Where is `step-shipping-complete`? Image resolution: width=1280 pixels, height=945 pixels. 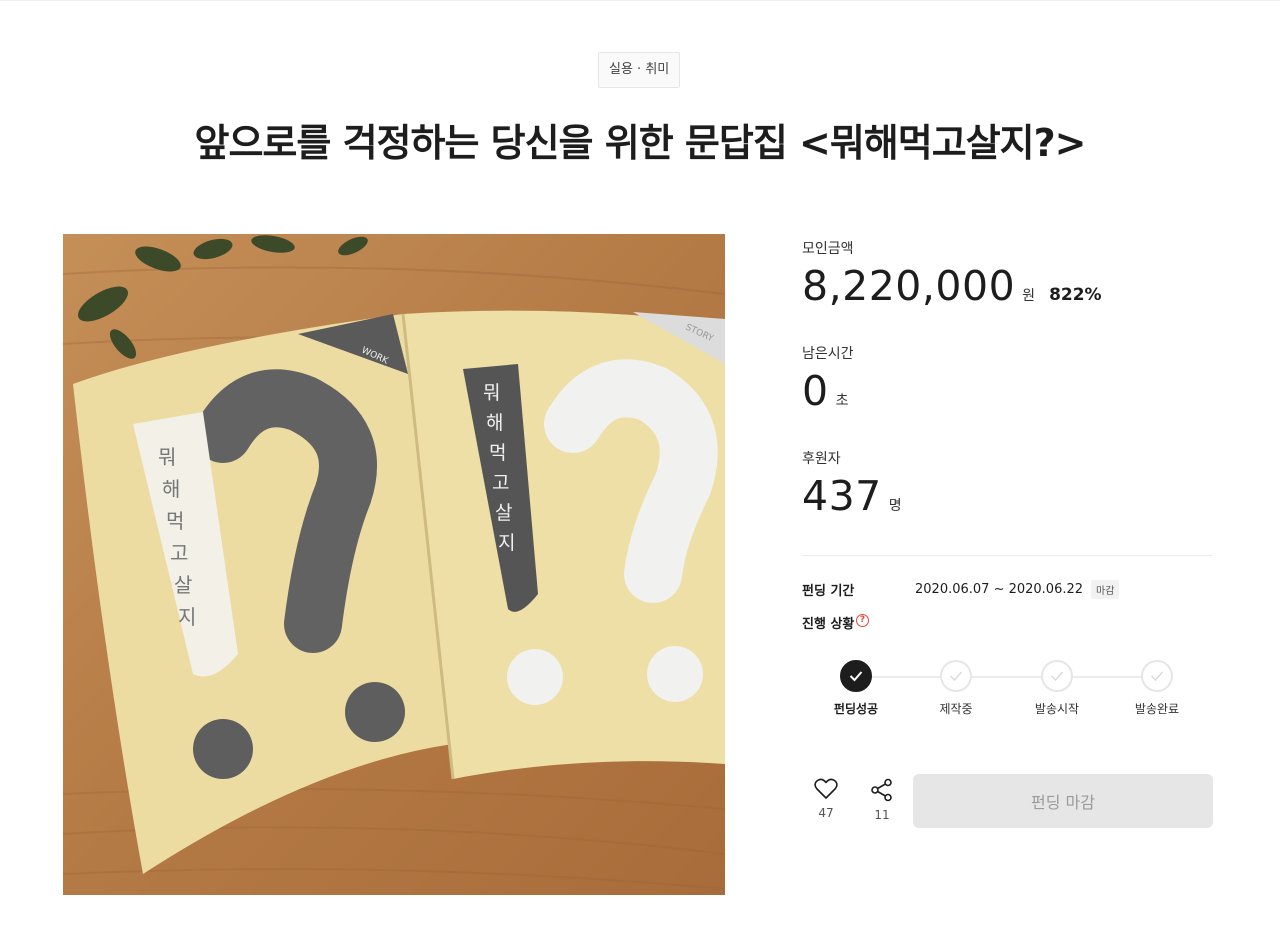
step-shipping-complete is located at coordinates (1157, 676).